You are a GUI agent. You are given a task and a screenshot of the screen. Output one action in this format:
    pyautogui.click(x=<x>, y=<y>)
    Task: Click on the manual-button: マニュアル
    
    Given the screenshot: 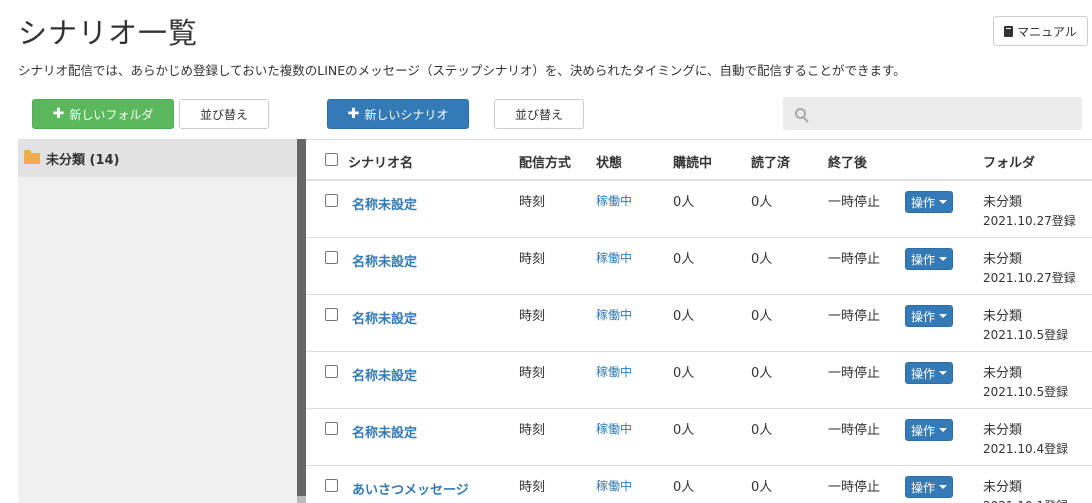 What is the action you would take?
    pyautogui.click(x=1040, y=31)
    